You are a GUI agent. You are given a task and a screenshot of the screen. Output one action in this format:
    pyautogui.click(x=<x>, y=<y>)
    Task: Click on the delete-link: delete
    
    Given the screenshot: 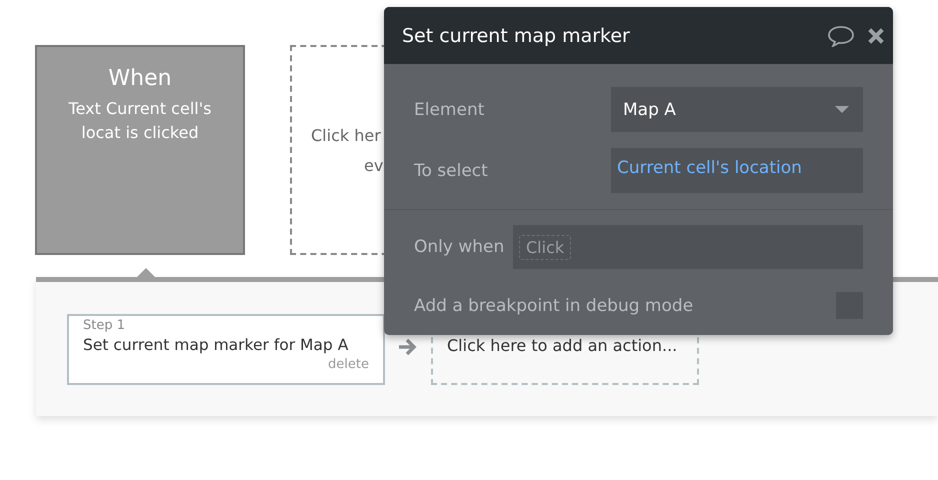 What is the action you would take?
    pyautogui.click(x=226, y=364)
    